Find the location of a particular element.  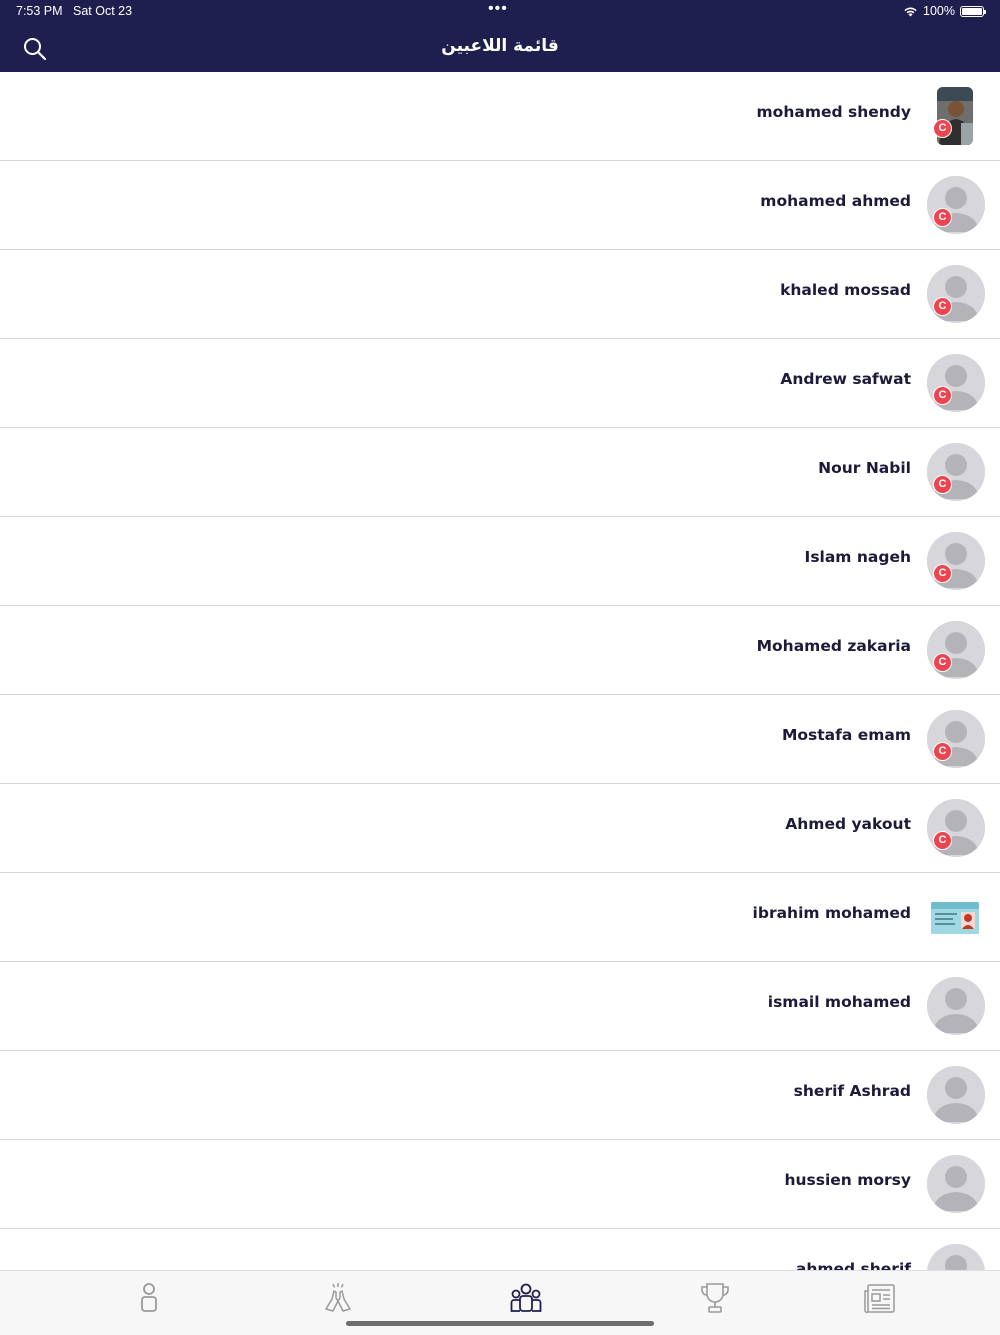

player-name: ibrahim mohamed is located at coordinates (831, 913).